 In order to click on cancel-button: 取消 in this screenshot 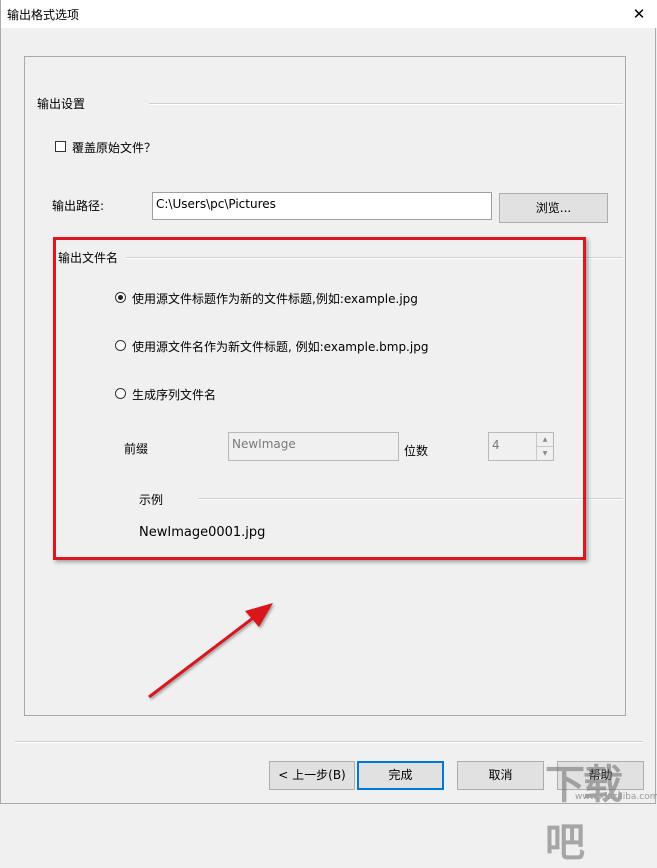, I will do `click(500, 775)`.